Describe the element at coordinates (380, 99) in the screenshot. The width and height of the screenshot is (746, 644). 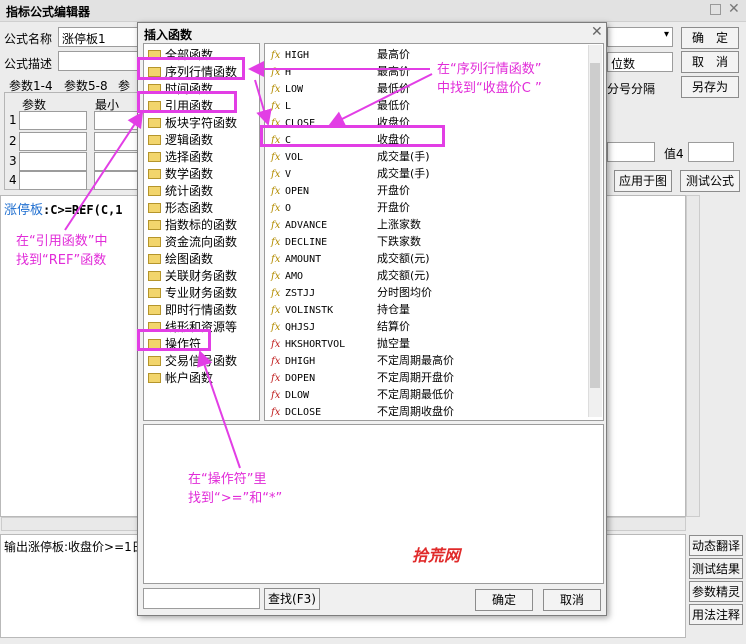
I see `arrow-to-close` at that location.